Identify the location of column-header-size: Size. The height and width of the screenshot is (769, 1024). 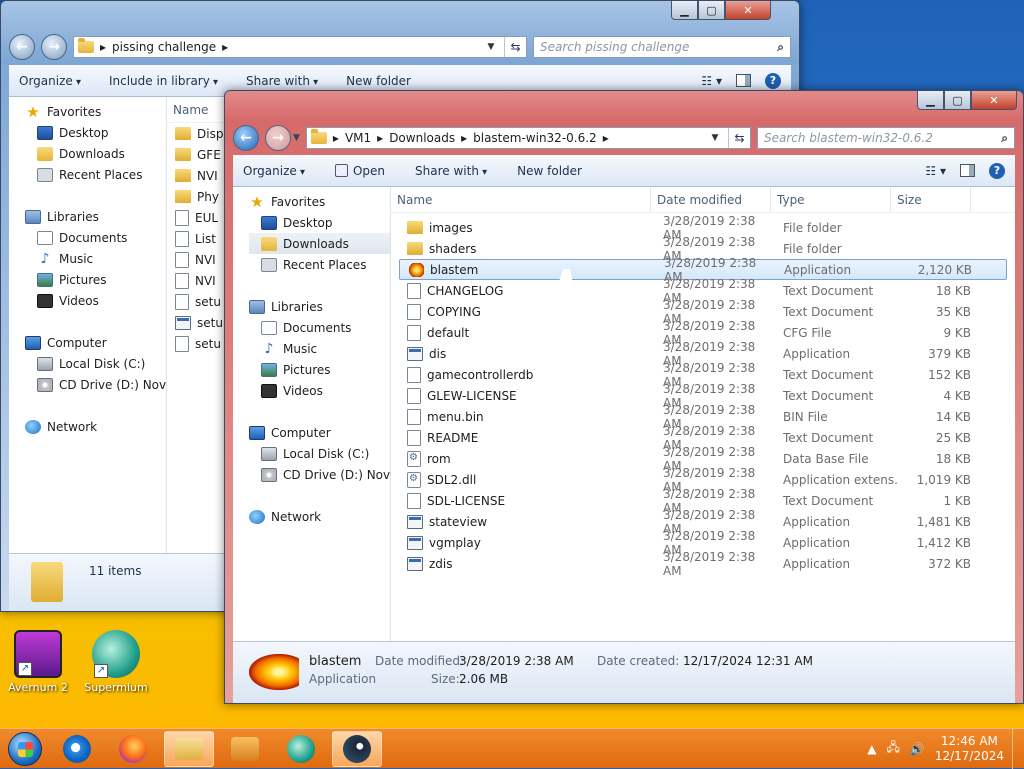
(931, 199).